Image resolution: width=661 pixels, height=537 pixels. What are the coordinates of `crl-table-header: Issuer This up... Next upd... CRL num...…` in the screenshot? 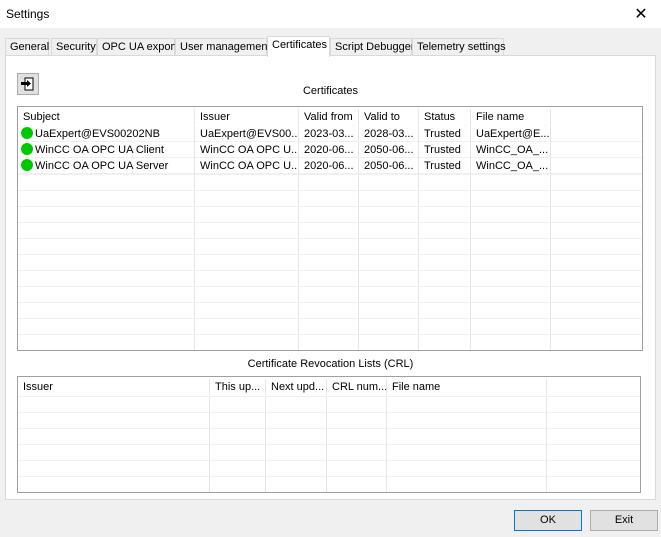 It's located at (329, 387).